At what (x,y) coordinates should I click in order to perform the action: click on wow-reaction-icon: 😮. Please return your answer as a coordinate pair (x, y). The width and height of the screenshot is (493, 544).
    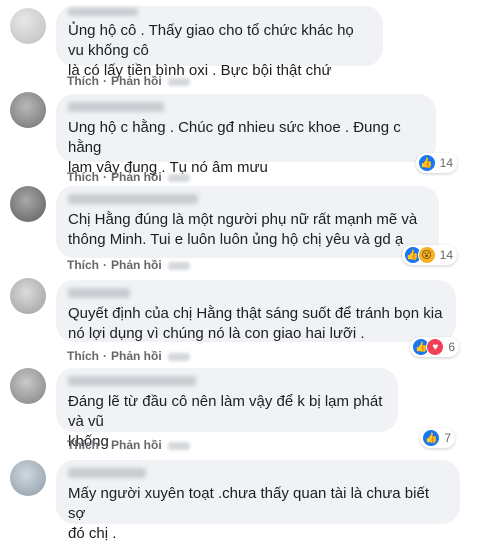
    Looking at the image, I should click on (426, 255).